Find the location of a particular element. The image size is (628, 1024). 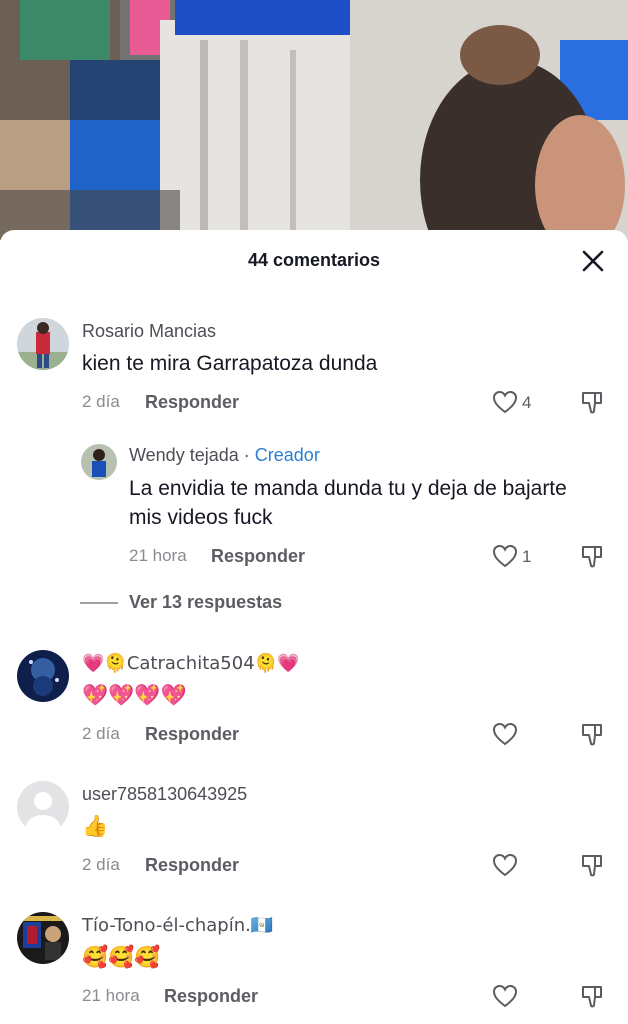

comments-count-title: 44 comentarios is located at coordinates (314, 260).